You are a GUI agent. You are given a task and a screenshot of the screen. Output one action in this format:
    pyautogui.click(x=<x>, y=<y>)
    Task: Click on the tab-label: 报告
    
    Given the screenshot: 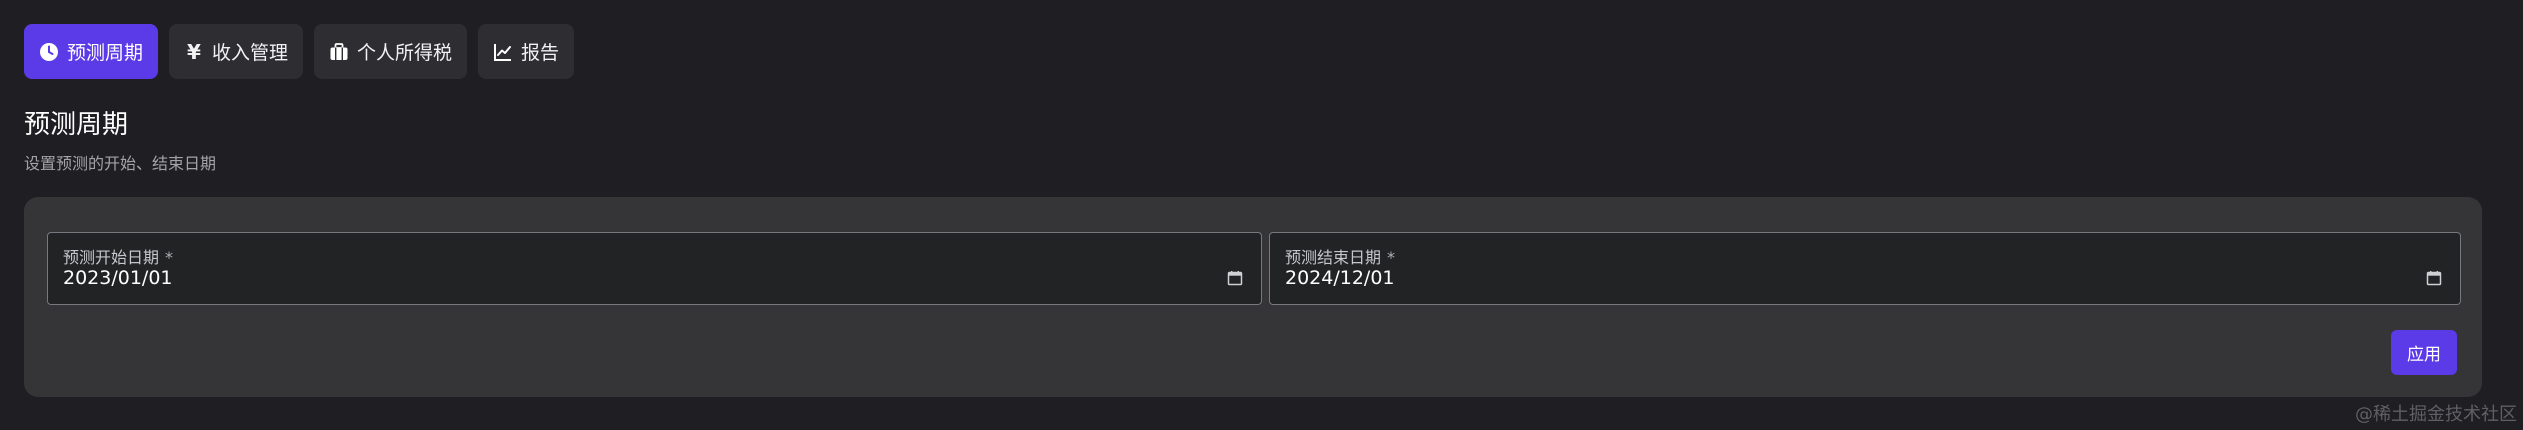 What is the action you would take?
    pyautogui.click(x=540, y=53)
    